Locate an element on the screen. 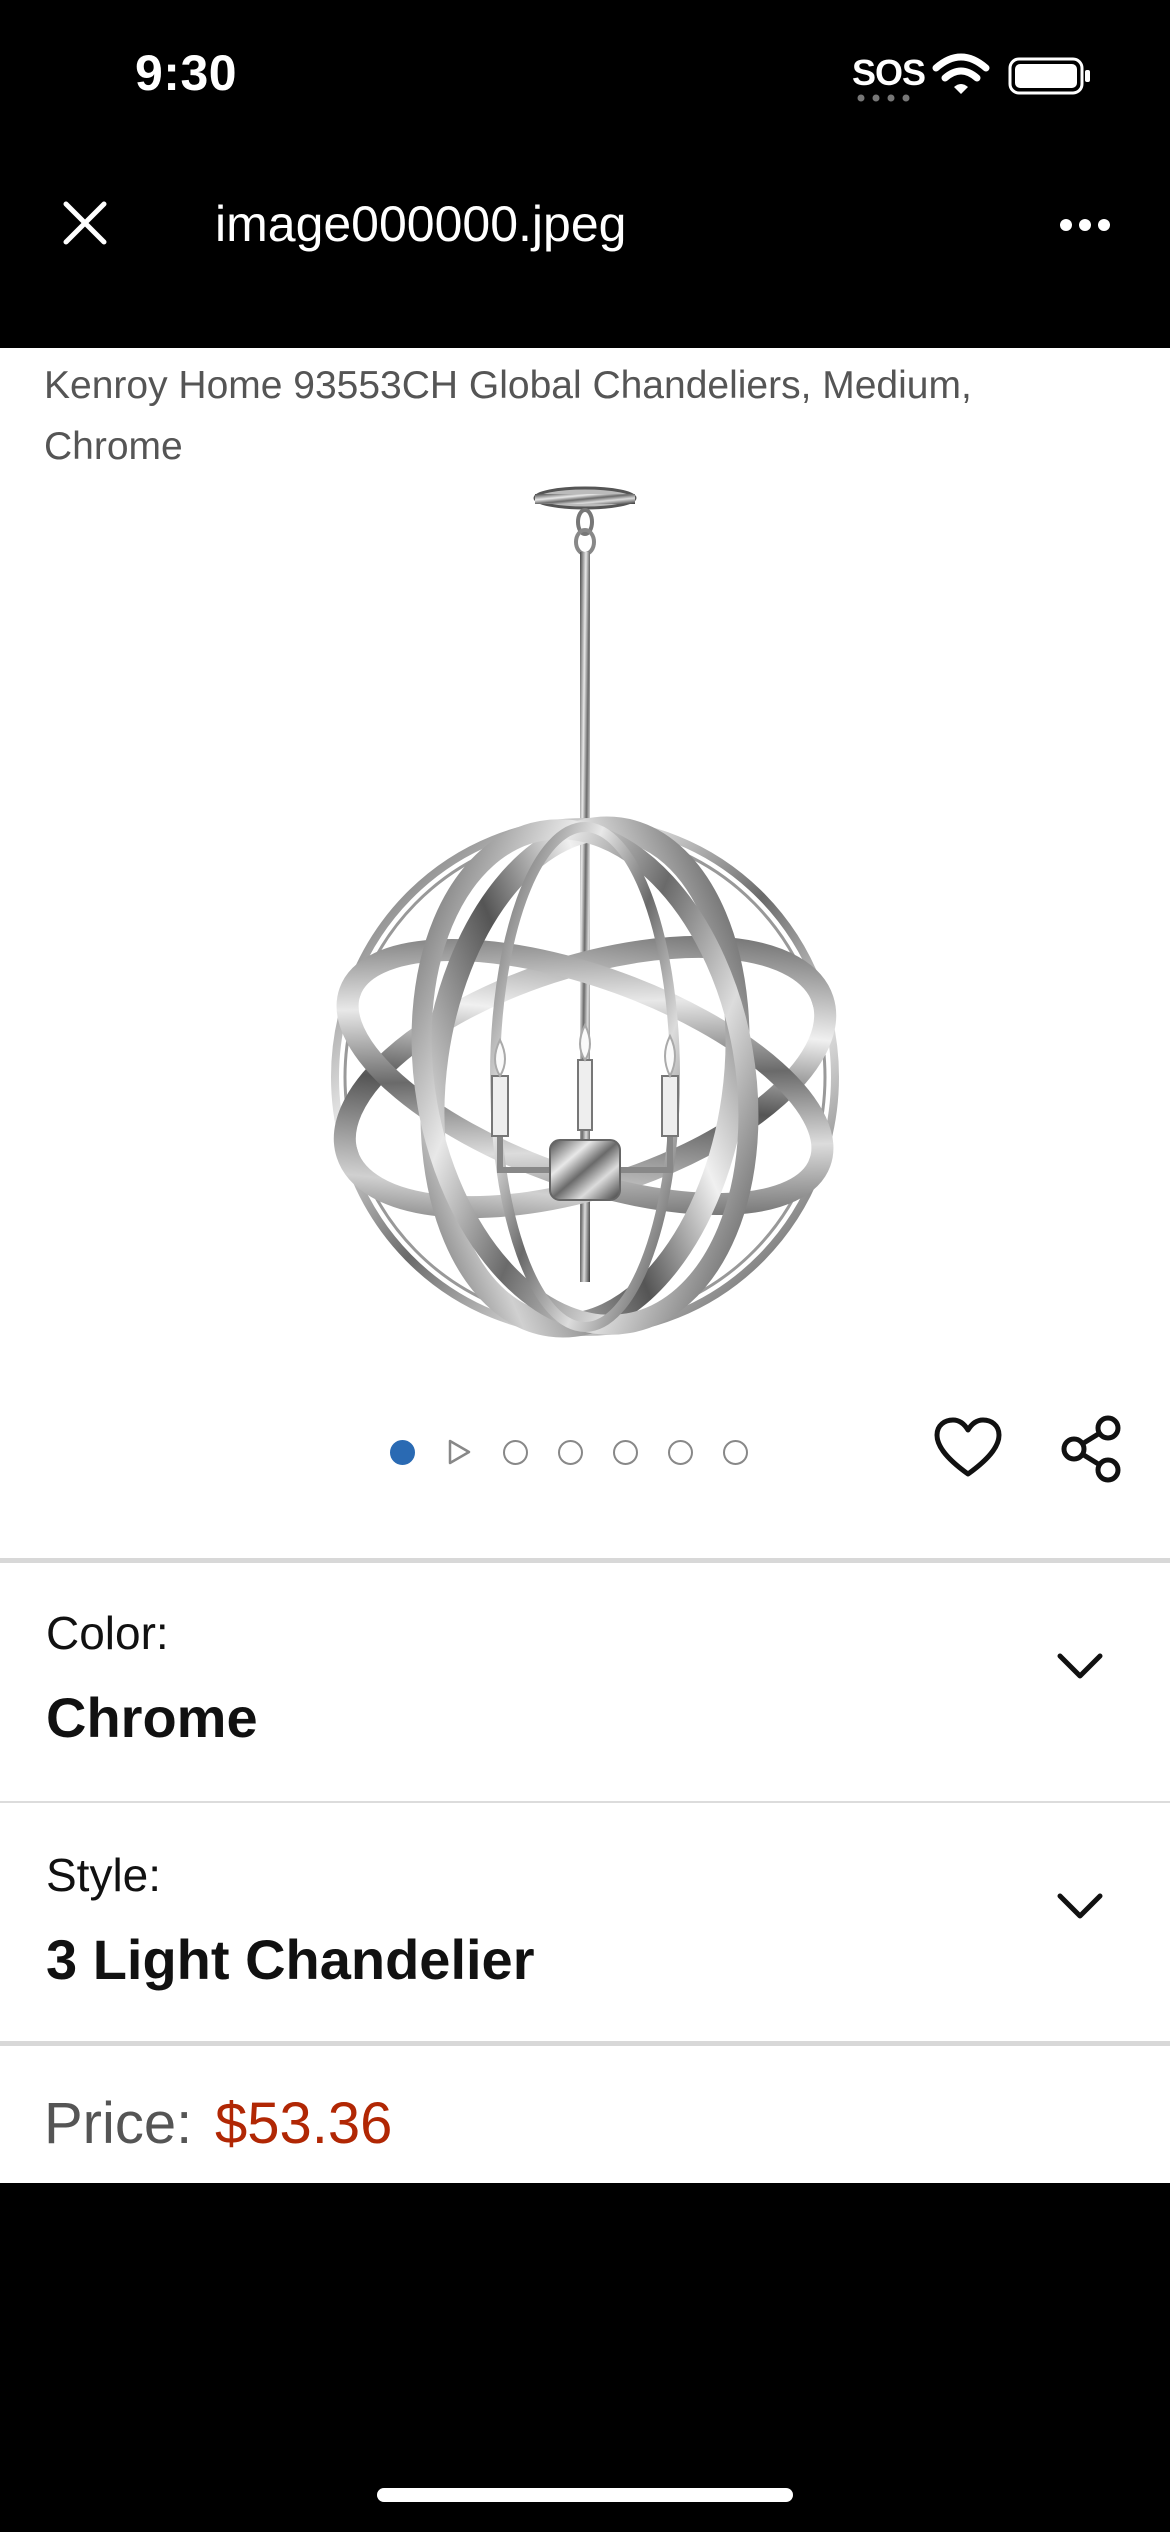 The image size is (1170, 2532). image-carousel-dots is located at coordinates (569, 1452).